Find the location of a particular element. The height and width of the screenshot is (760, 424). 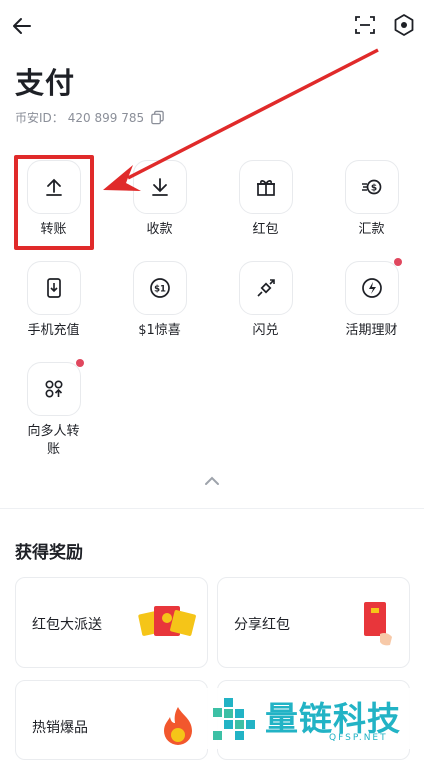

action-icon-box: $ is located at coordinates (371, 187).